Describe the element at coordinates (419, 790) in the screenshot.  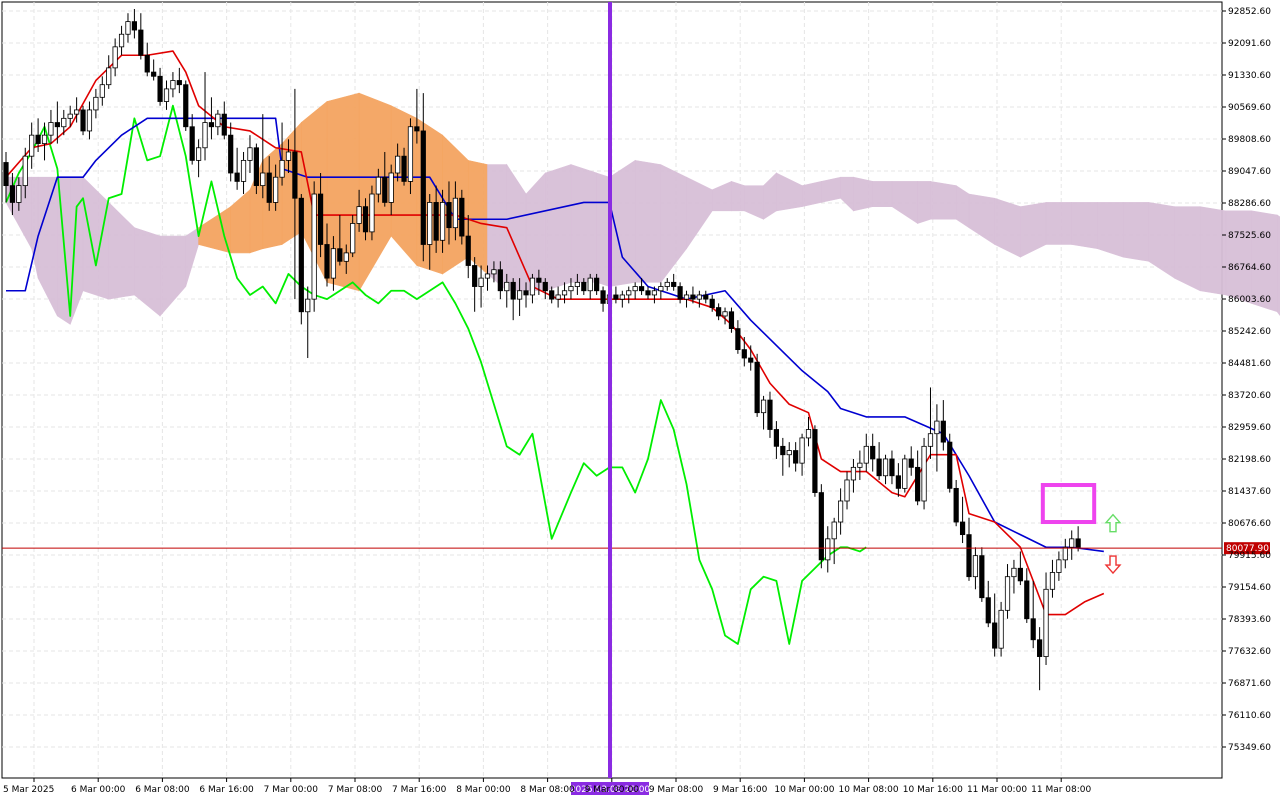
I see `x-tick-label: 7 Mar 16:00` at that location.